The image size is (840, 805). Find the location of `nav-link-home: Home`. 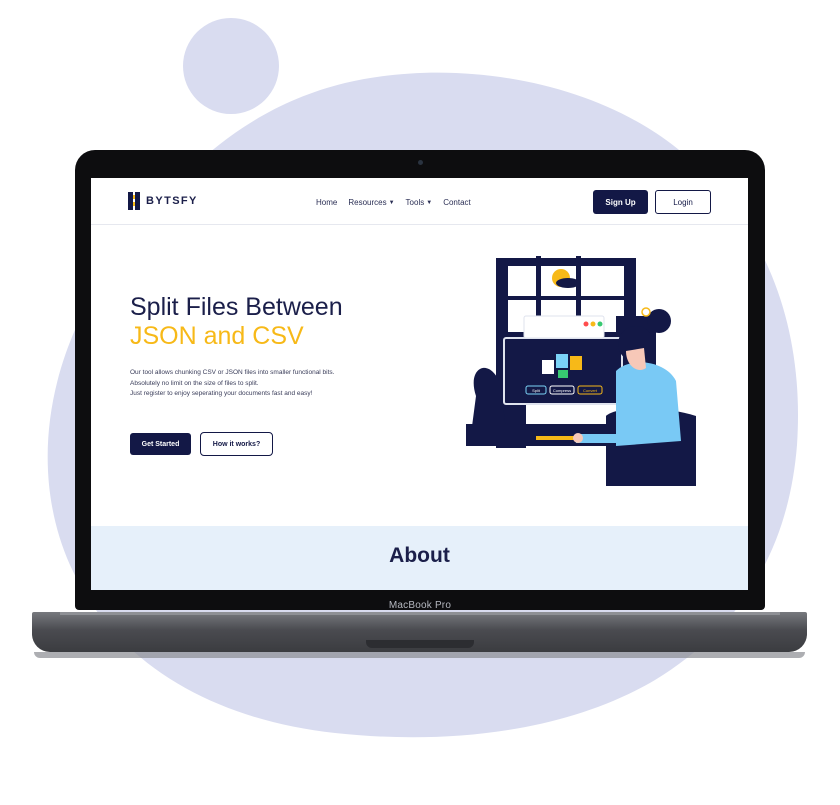

nav-link-home: Home is located at coordinates (326, 202).